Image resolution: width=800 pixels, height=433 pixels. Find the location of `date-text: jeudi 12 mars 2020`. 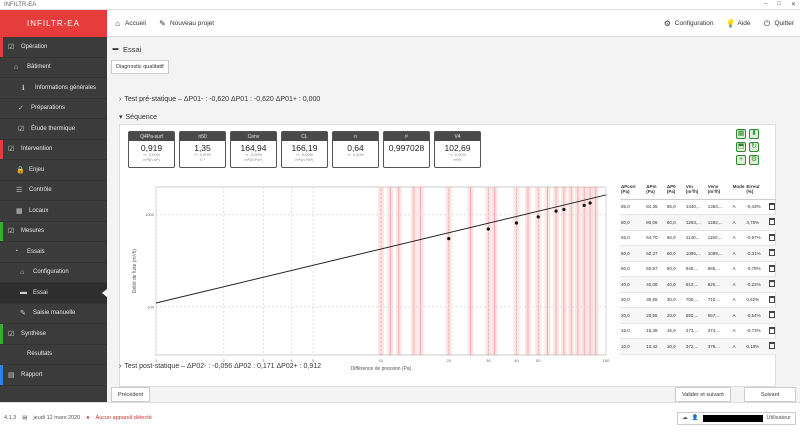

date-text: jeudi 12 mars 2020 is located at coordinates (57, 418).